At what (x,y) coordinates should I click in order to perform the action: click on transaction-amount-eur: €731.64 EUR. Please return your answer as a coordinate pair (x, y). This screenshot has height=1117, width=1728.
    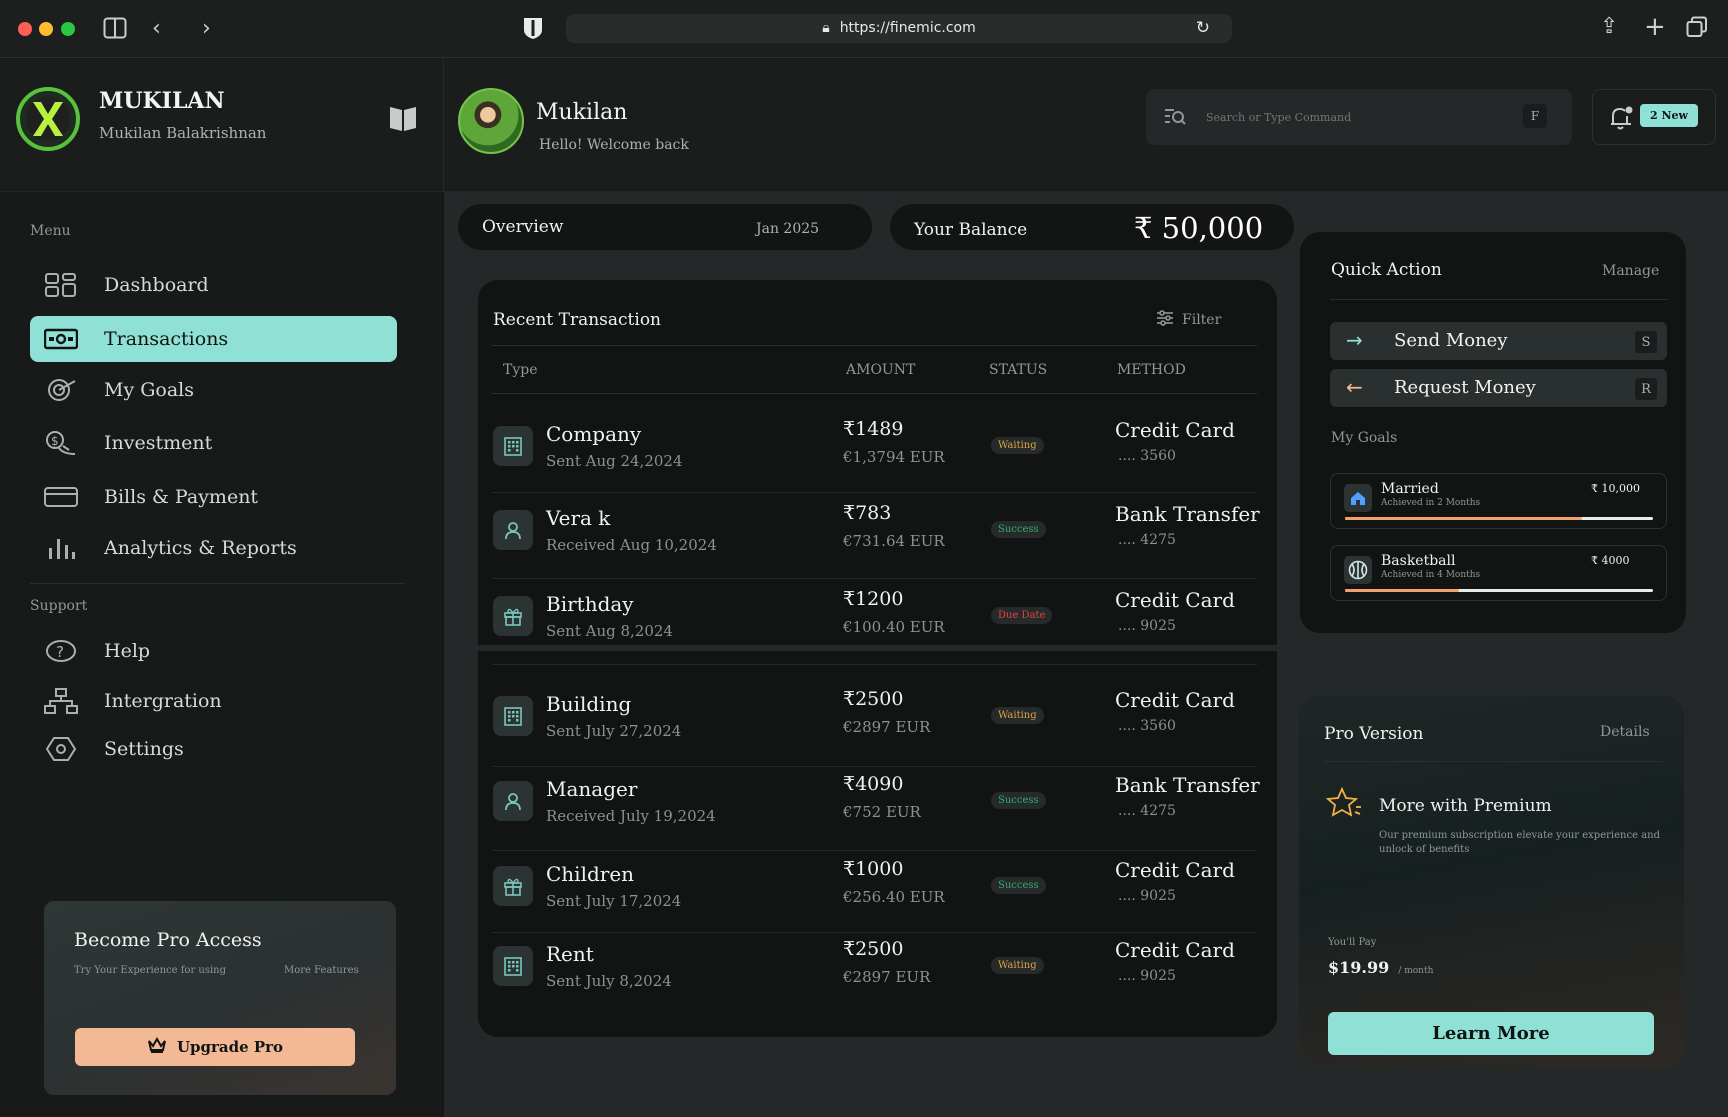
    Looking at the image, I should click on (894, 541).